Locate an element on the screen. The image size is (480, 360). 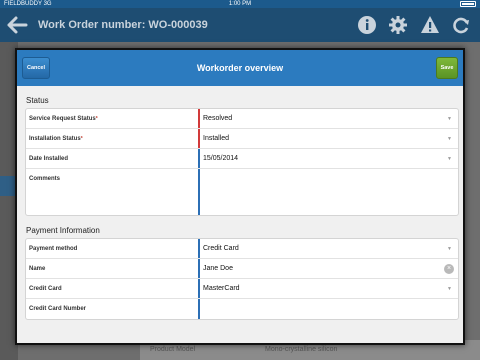
installation-status-select: Installed is located at coordinates (328, 138).